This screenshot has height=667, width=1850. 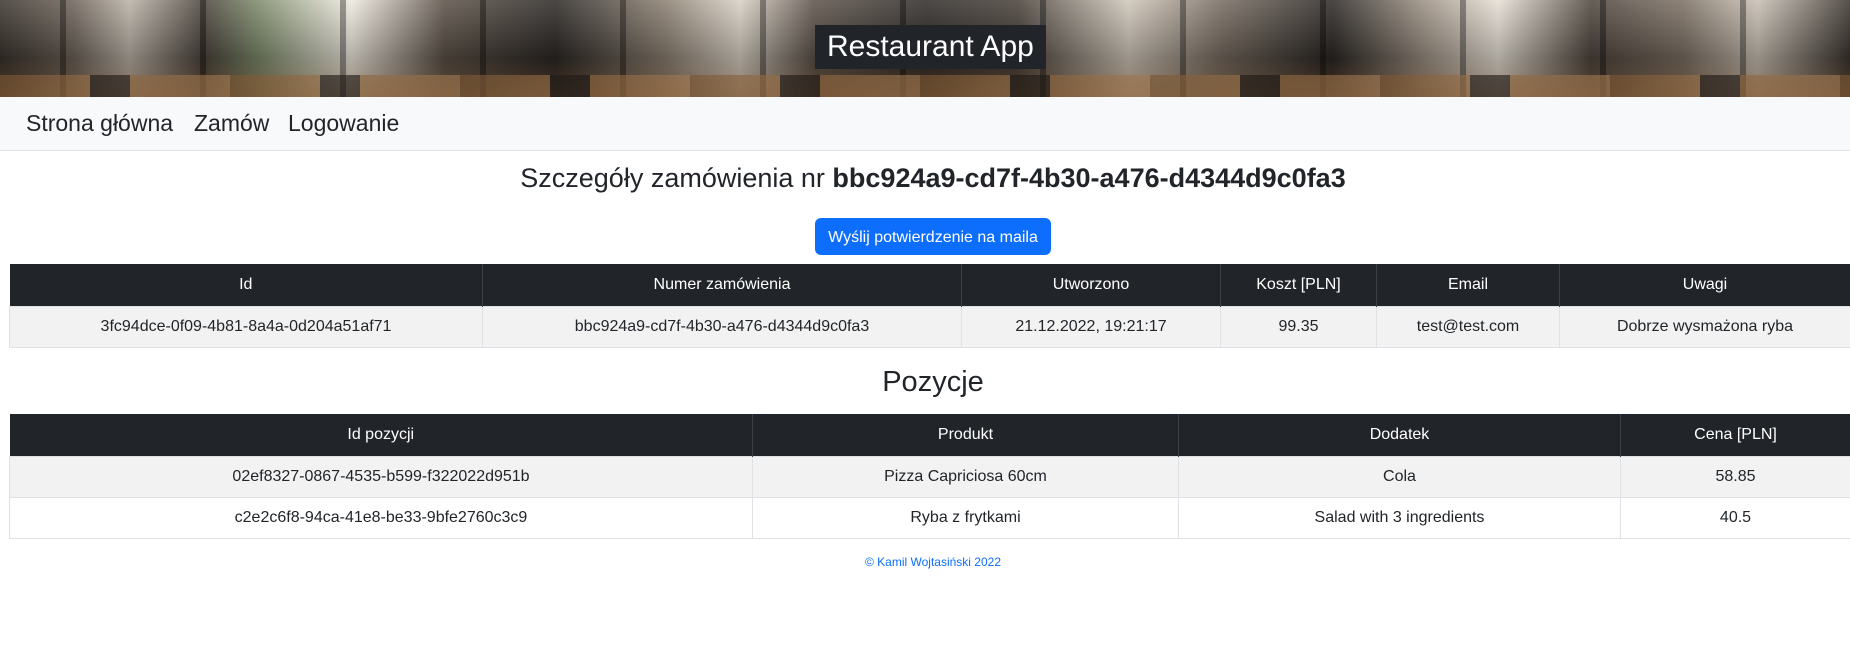 What do you see at coordinates (231, 123) in the screenshot?
I see `nav-link-order: Zamów` at bounding box center [231, 123].